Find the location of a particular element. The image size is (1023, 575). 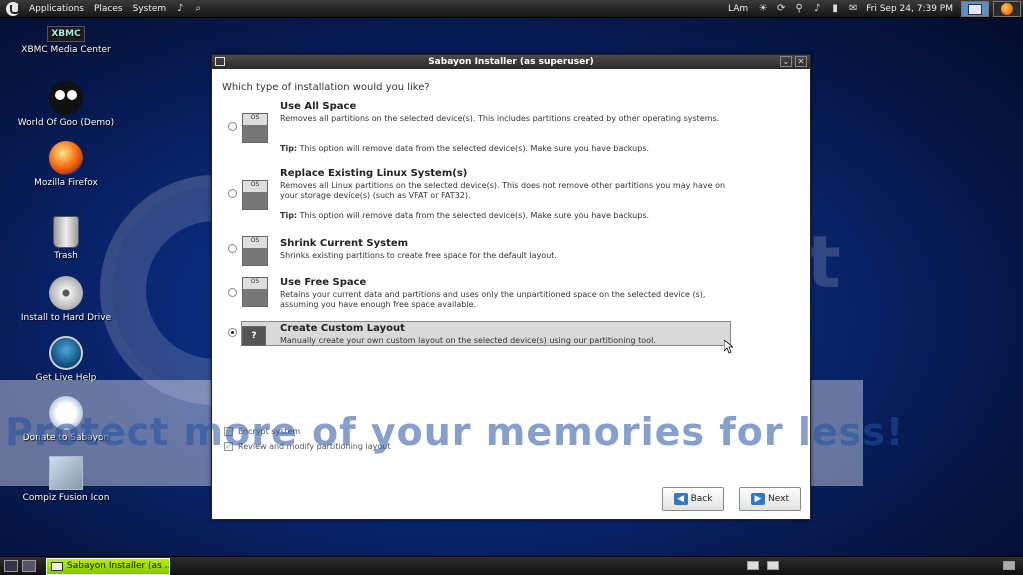

radio-replace-linux is located at coordinates (232, 193).